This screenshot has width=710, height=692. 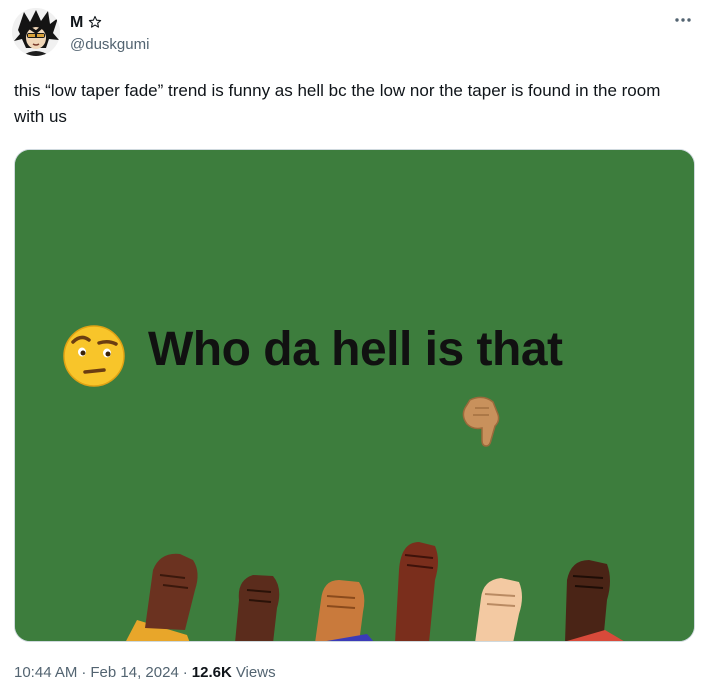 I want to click on tweet-time: 10:44 AM, so click(x=45, y=672).